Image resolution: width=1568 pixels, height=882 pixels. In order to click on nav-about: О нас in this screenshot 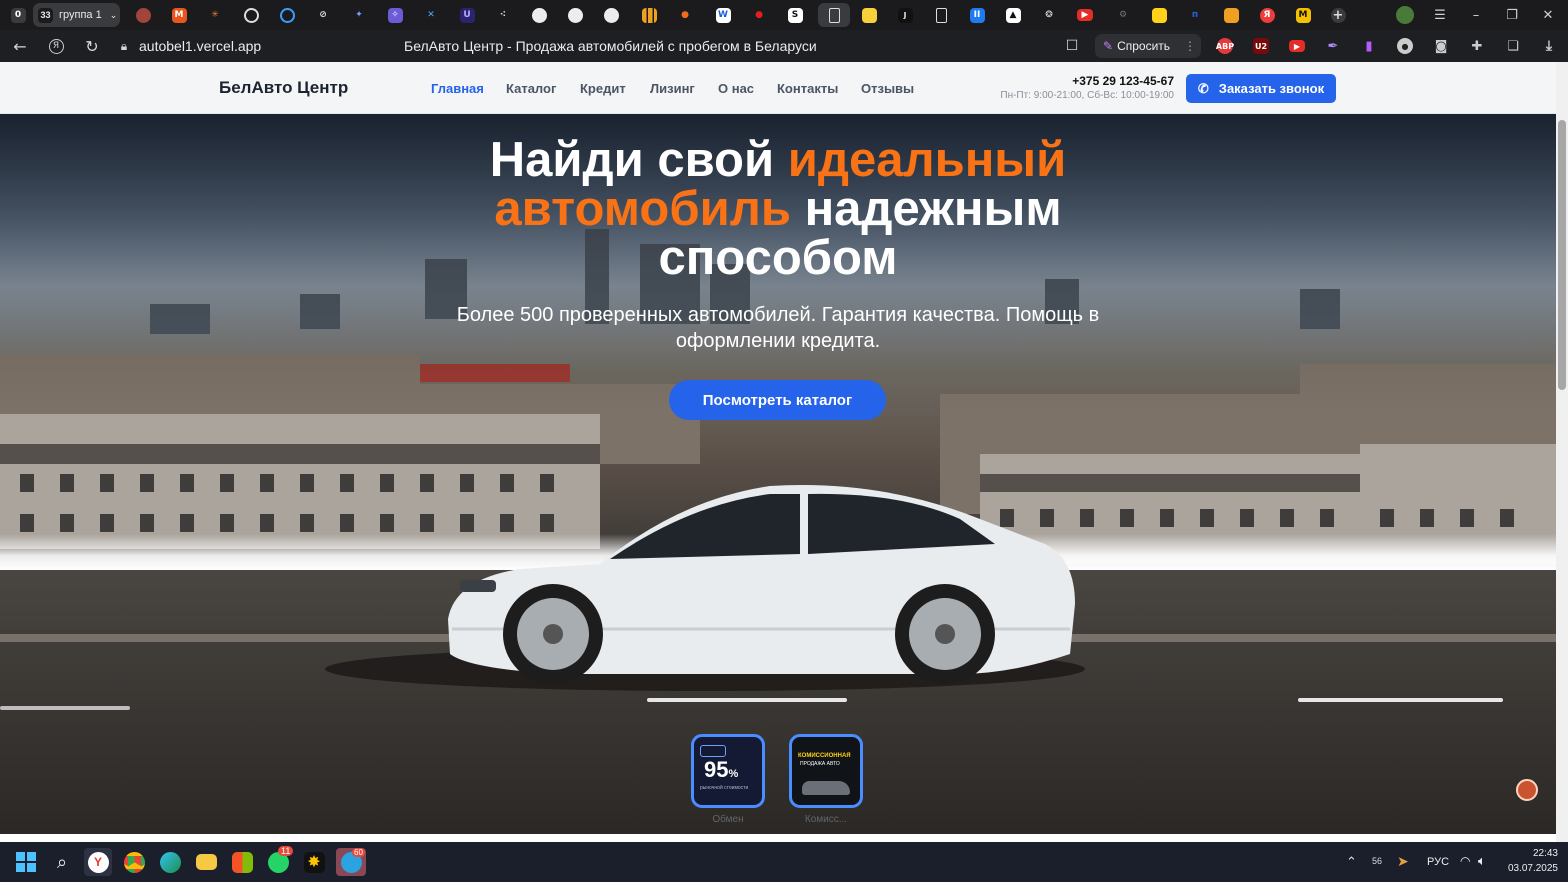, I will do `click(736, 88)`.